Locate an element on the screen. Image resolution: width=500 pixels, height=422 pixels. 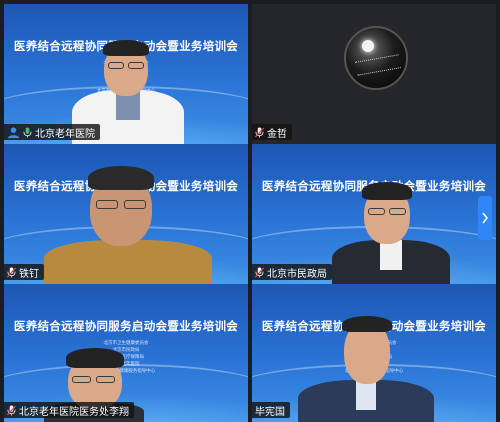
participant-name: 铁钉 is located at coordinates (29, 274).